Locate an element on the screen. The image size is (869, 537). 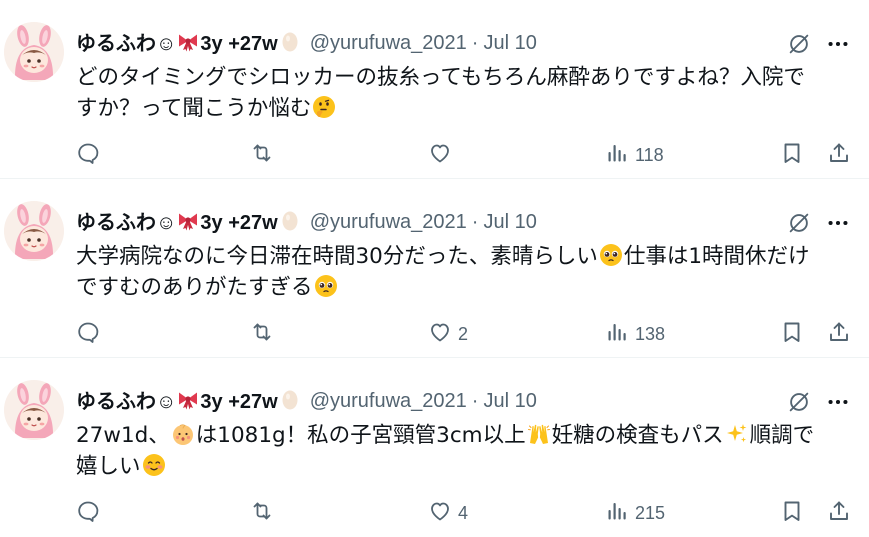
like-button: 4 is located at coordinates (448, 513).